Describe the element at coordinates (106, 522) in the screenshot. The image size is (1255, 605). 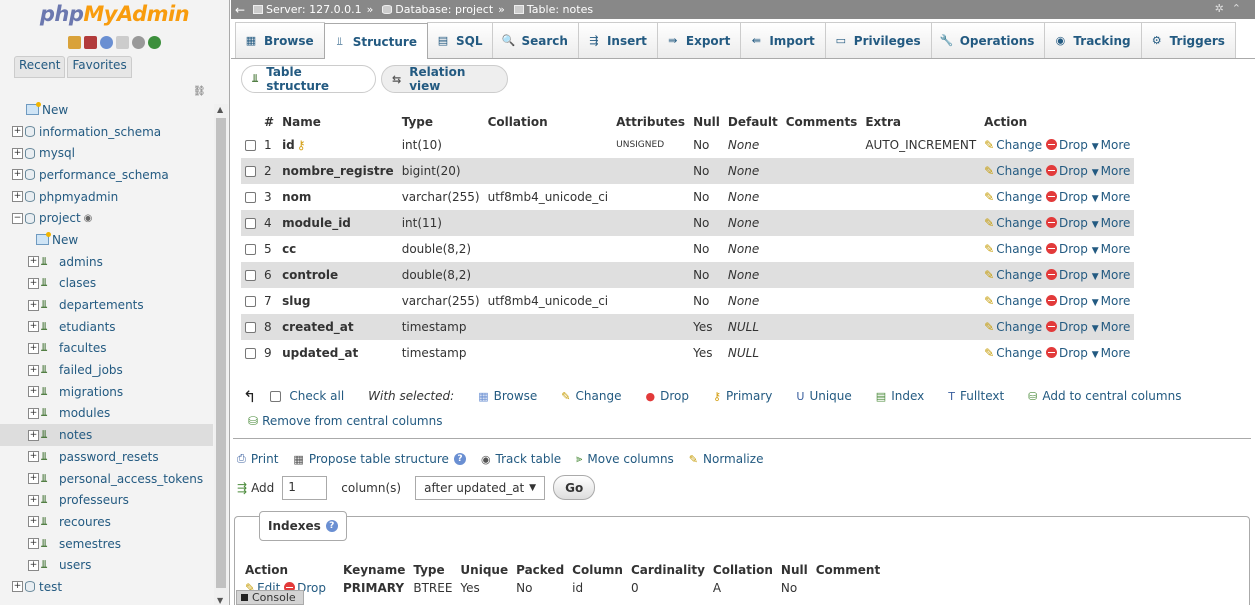
I see `nav-item-recoures: + ⫫ recoures` at that location.